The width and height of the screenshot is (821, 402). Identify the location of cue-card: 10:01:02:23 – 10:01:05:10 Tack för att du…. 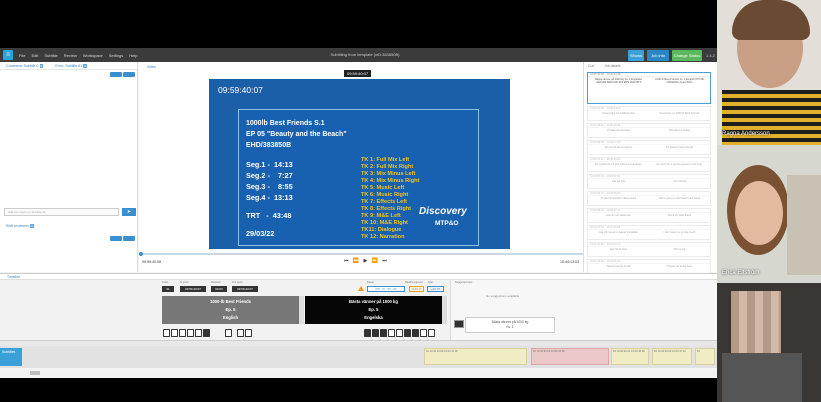
(649, 266).